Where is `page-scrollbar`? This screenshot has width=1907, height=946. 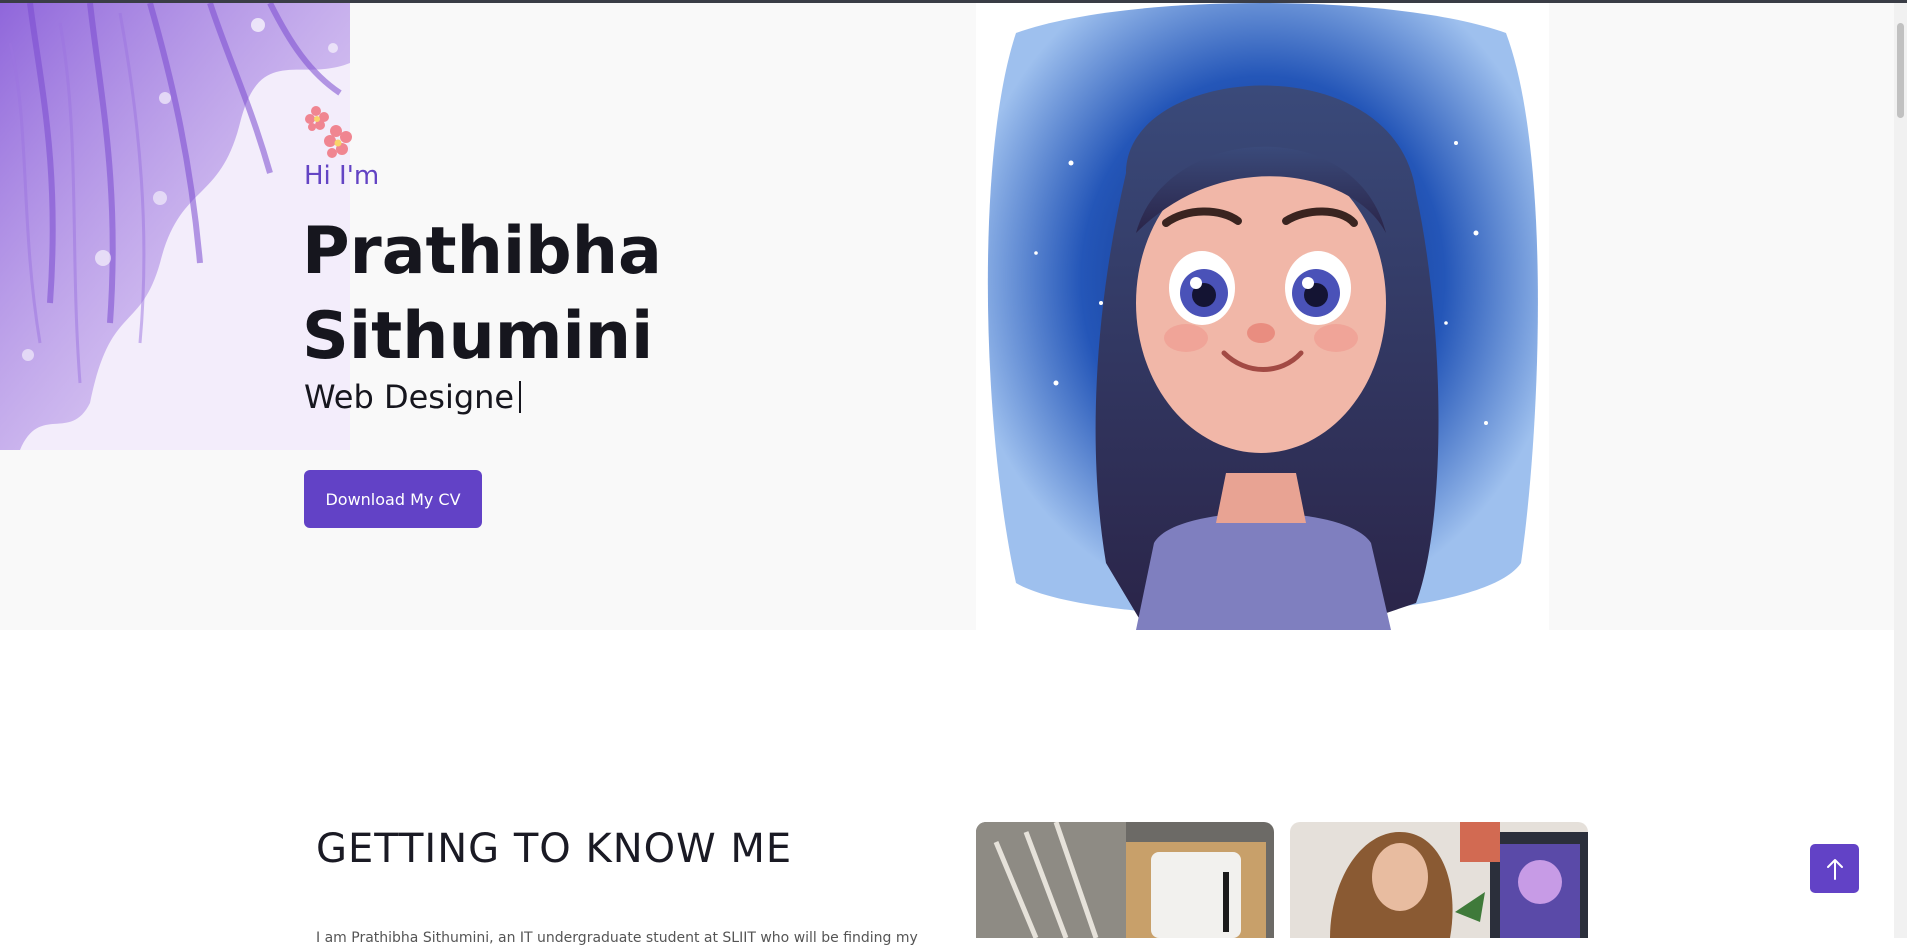 page-scrollbar is located at coordinates (1900, 470).